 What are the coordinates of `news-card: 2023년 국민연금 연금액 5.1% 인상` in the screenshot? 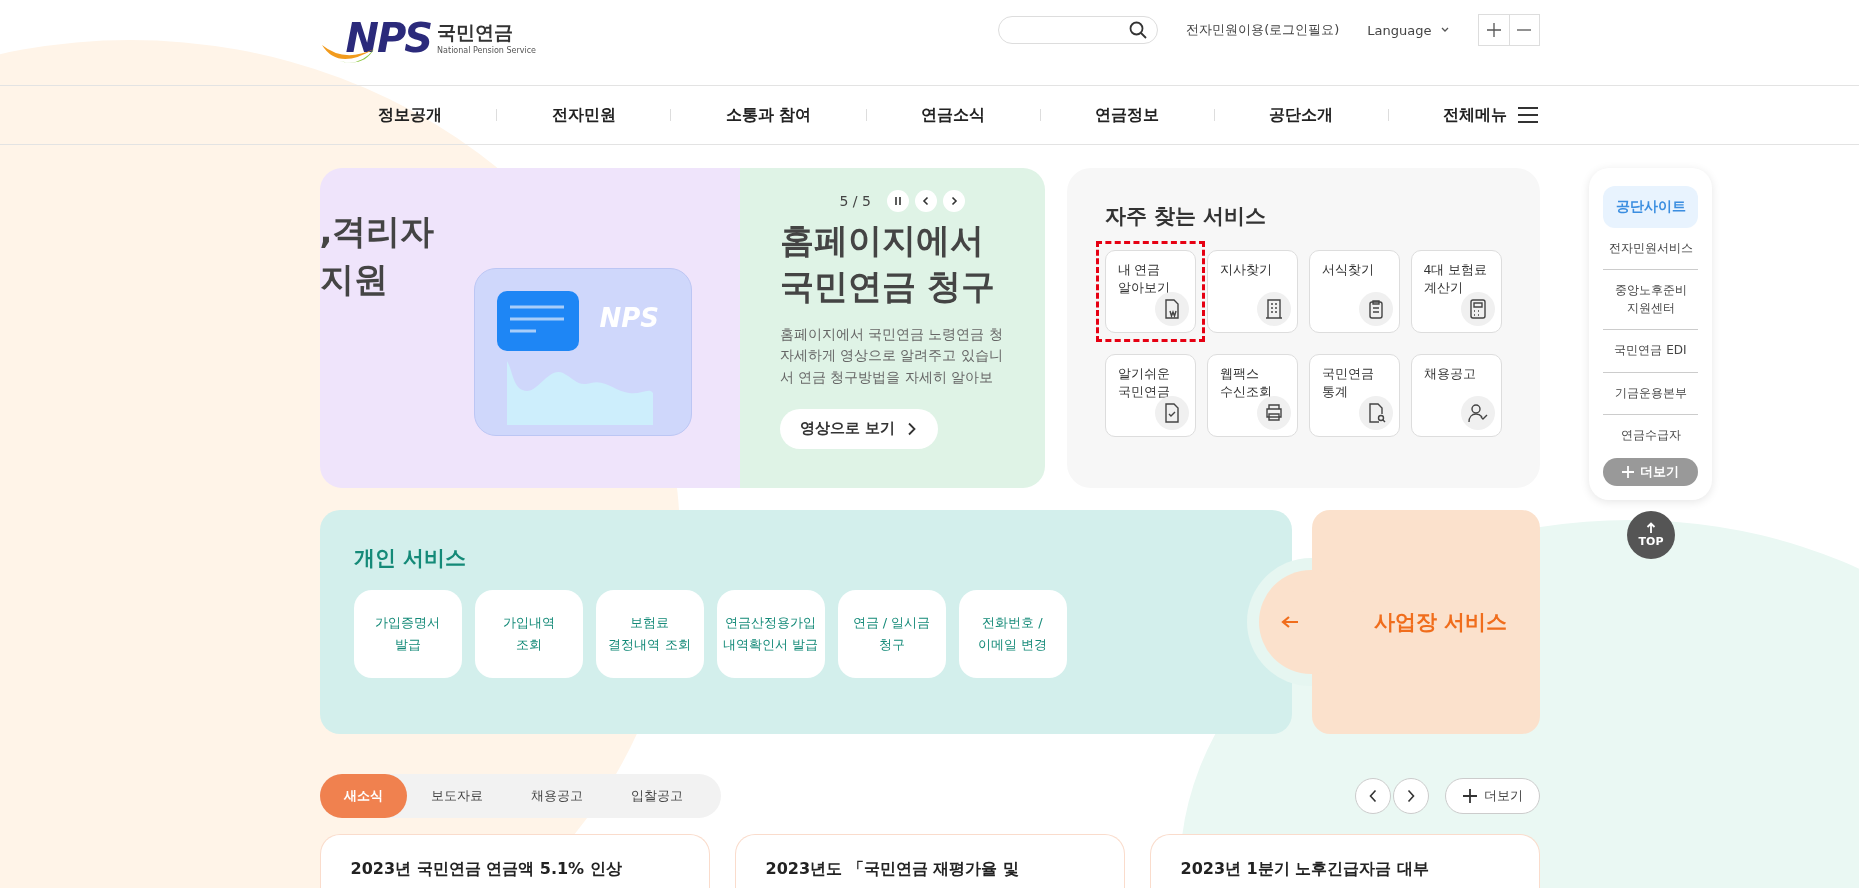 It's located at (514, 861).